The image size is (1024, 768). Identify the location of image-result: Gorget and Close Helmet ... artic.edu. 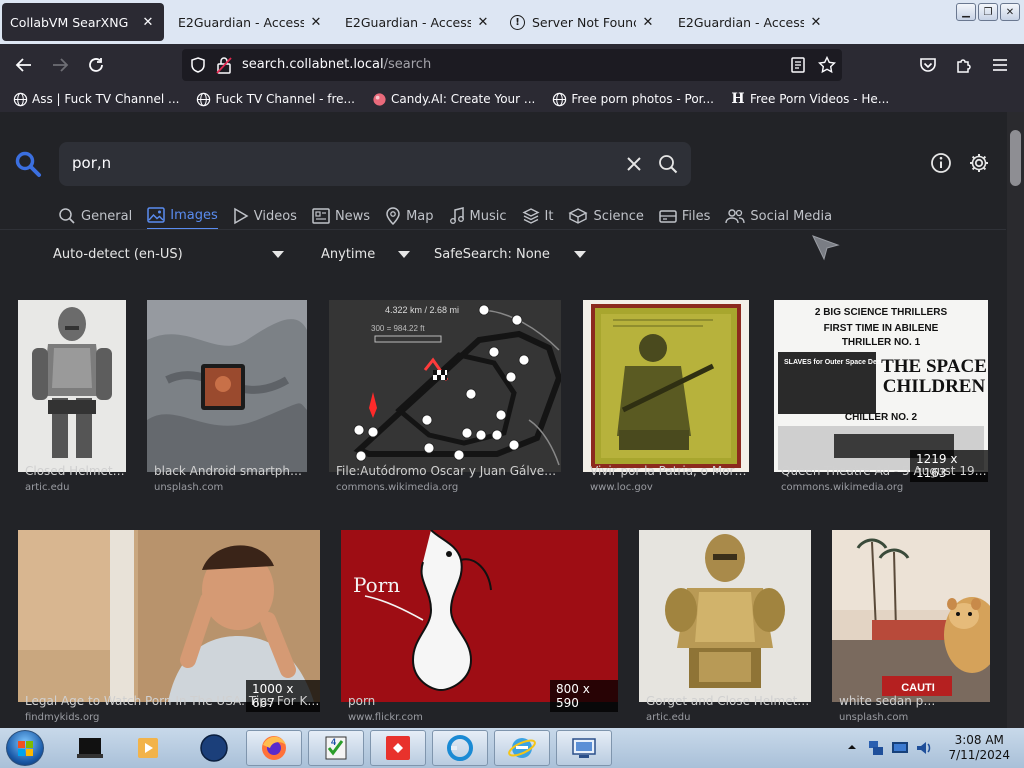
(725, 629).